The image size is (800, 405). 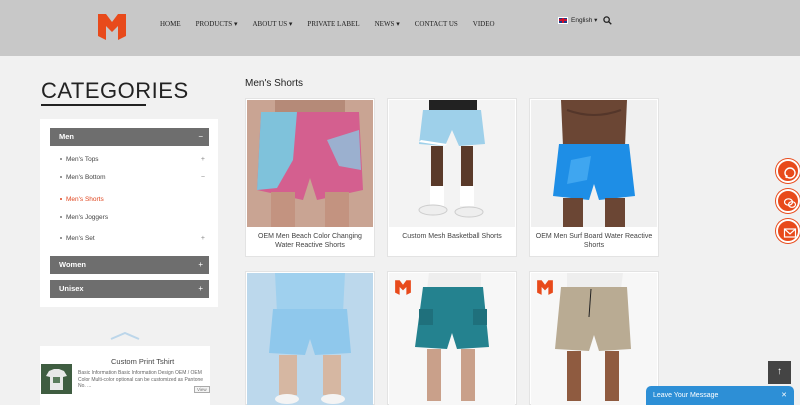 I want to click on category-men: Men −, so click(x=129, y=137).